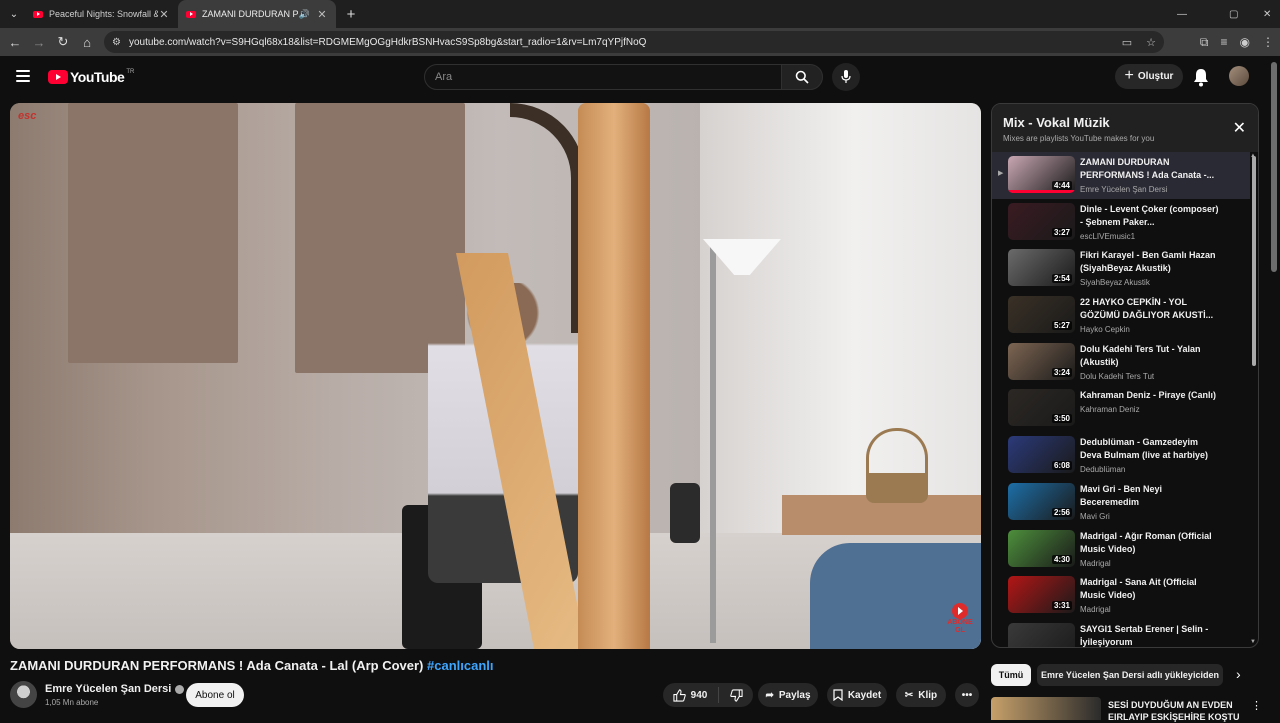  I want to click on search-box, so click(603, 77).